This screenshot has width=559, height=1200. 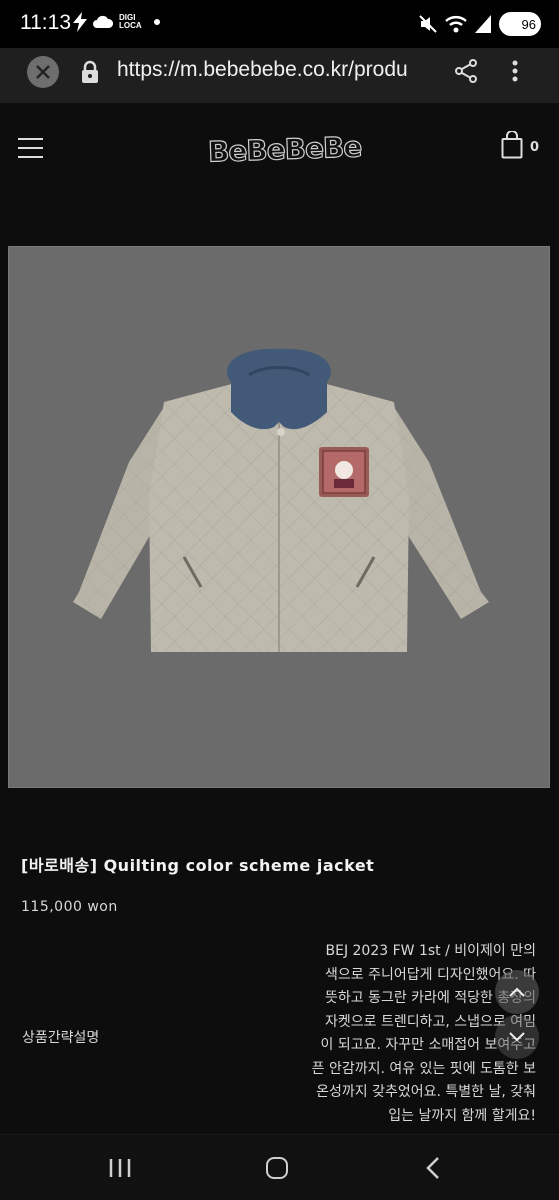 I want to click on close-tab-button, so click(x=43, y=72).